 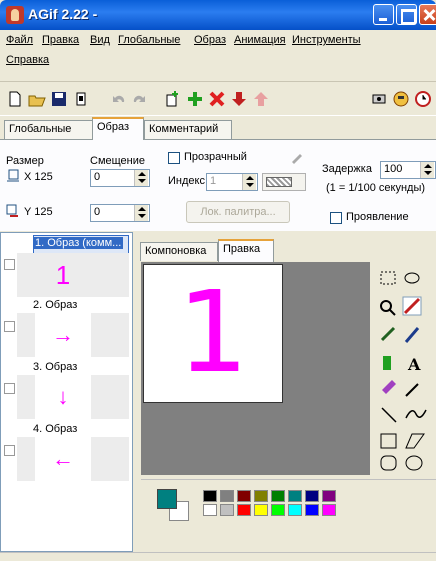 What do you see at coordinates (179, 251) in the screenshot?
I see `tab-layout: Компоновка` at bounding box center [179, 251].